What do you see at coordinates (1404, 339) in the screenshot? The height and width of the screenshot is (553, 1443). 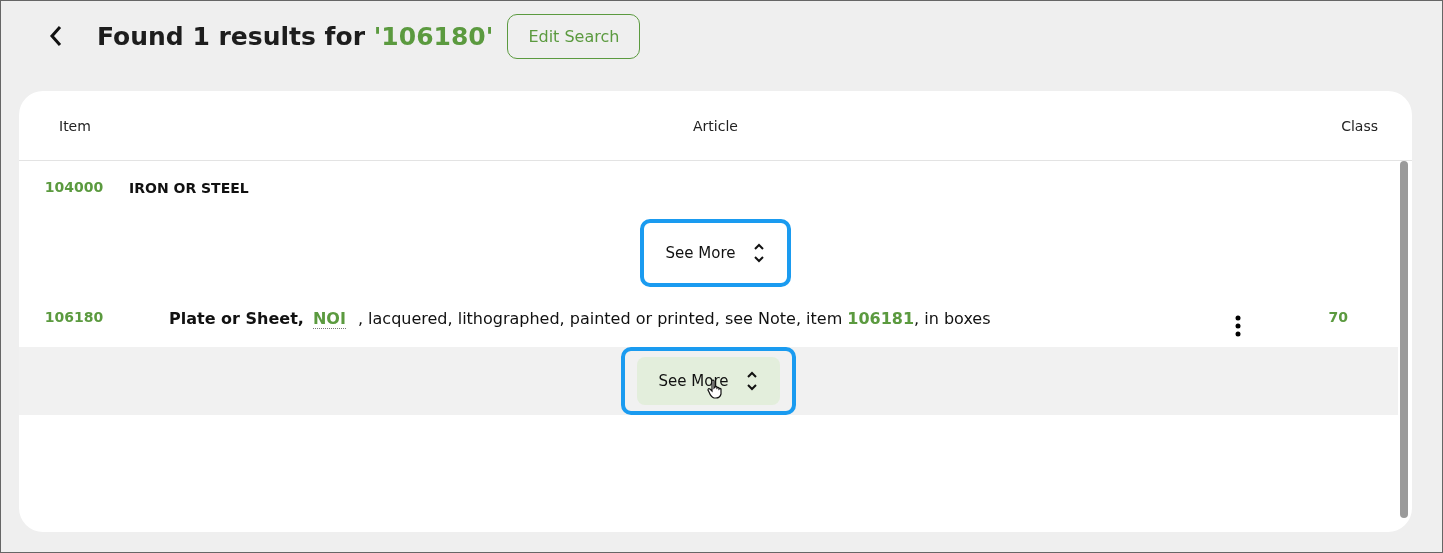 I see `scrollbar` at bounding box center [1404, 339].